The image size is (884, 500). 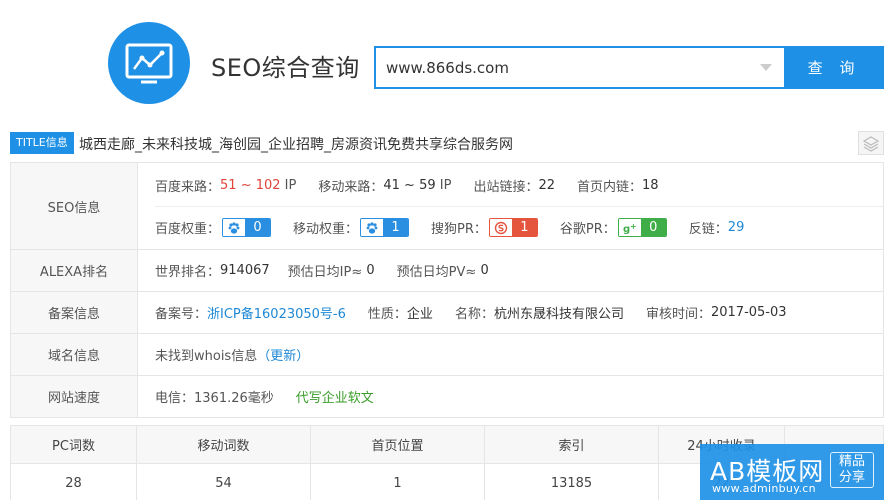 I want to click on mobile-traffic-label: 移动来路：, so click(x=351, y=187).